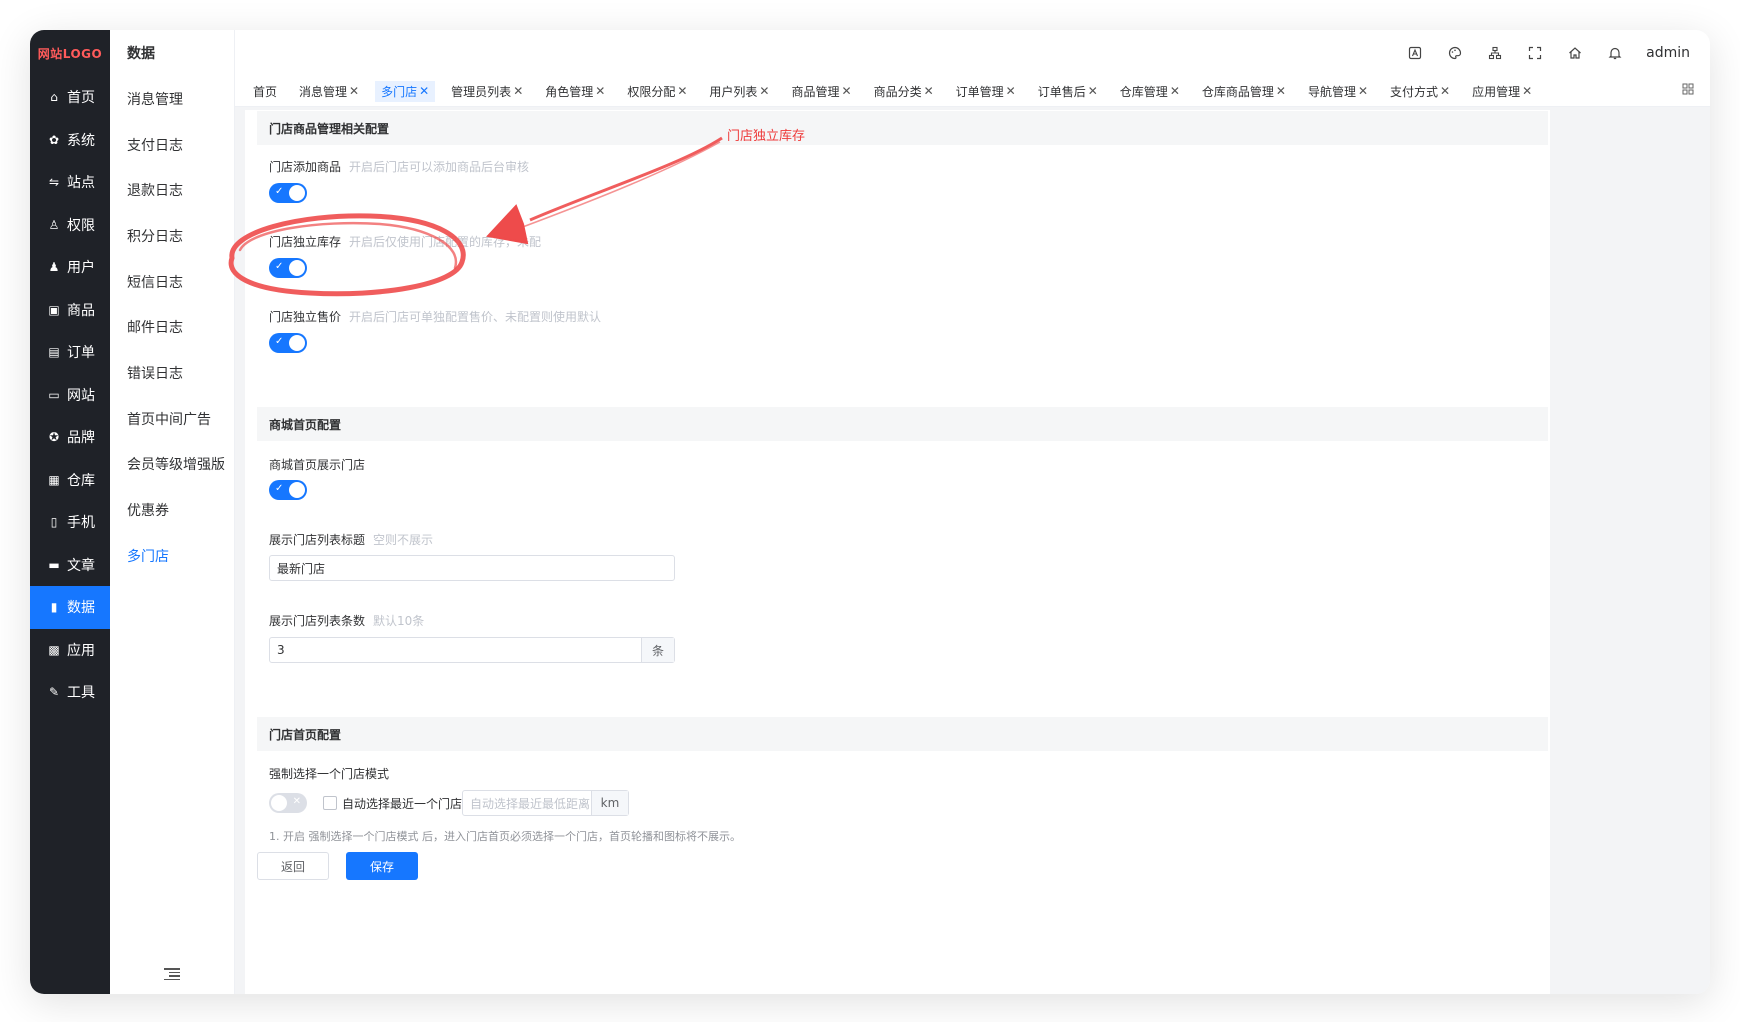 This screenshot has width=1740, height=1022. Describe the element at coordinates (288, 490) in the screenshot. I see `show-store-switch: ✓` at that location.